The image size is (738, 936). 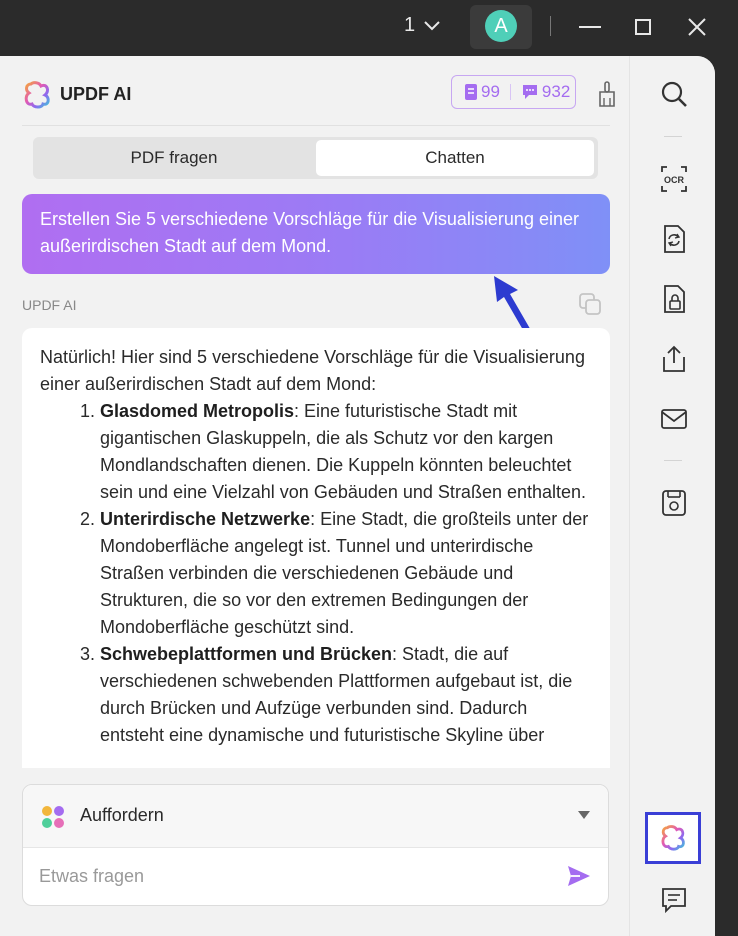 What do you see at coordinates (579, 876) in the screenshot?
I see `send-icon` at bounding box center [579, 876].